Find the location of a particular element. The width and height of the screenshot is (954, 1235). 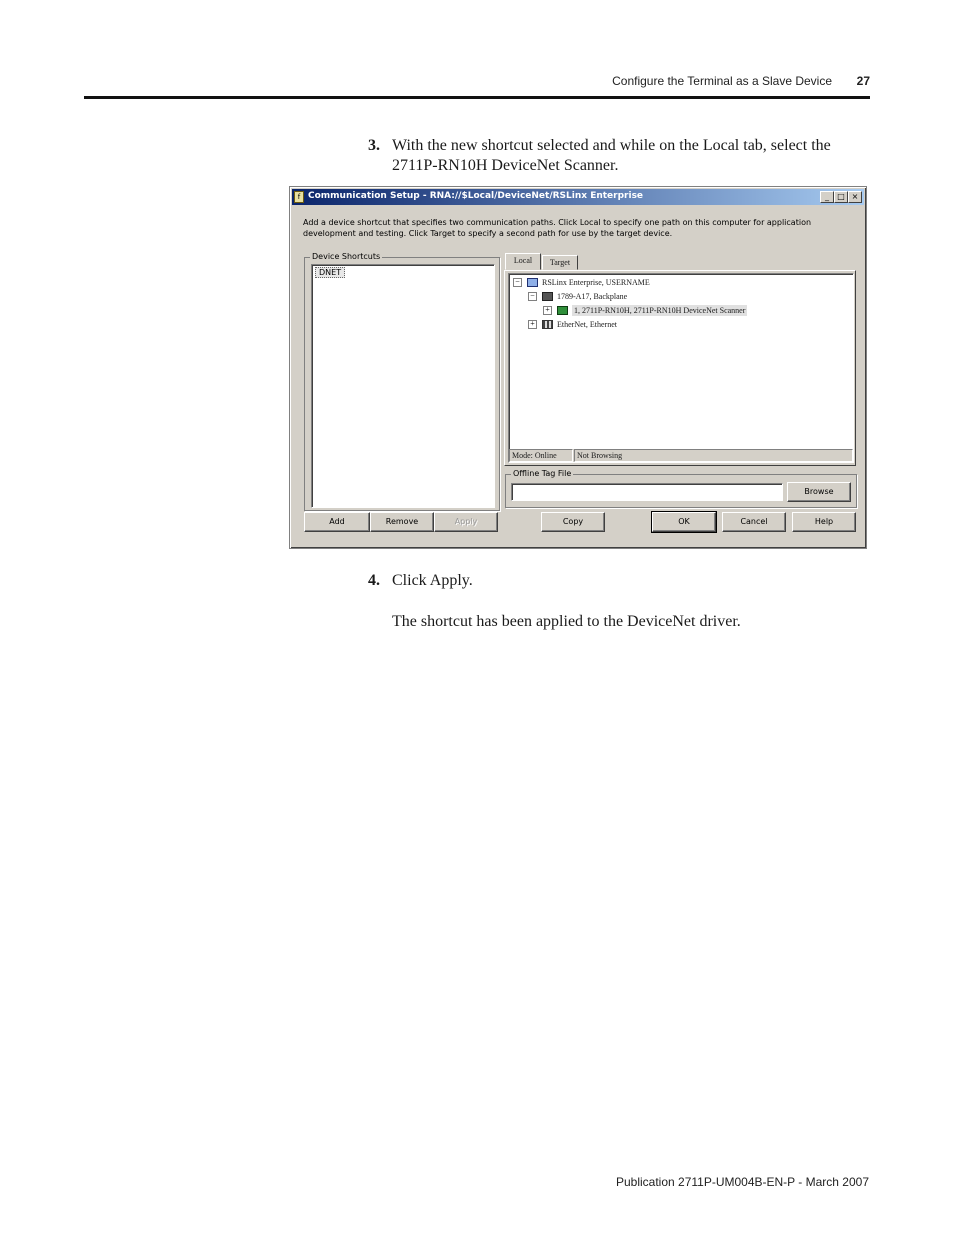

step-text: Click Apply. is located at coordinates (432, 580).